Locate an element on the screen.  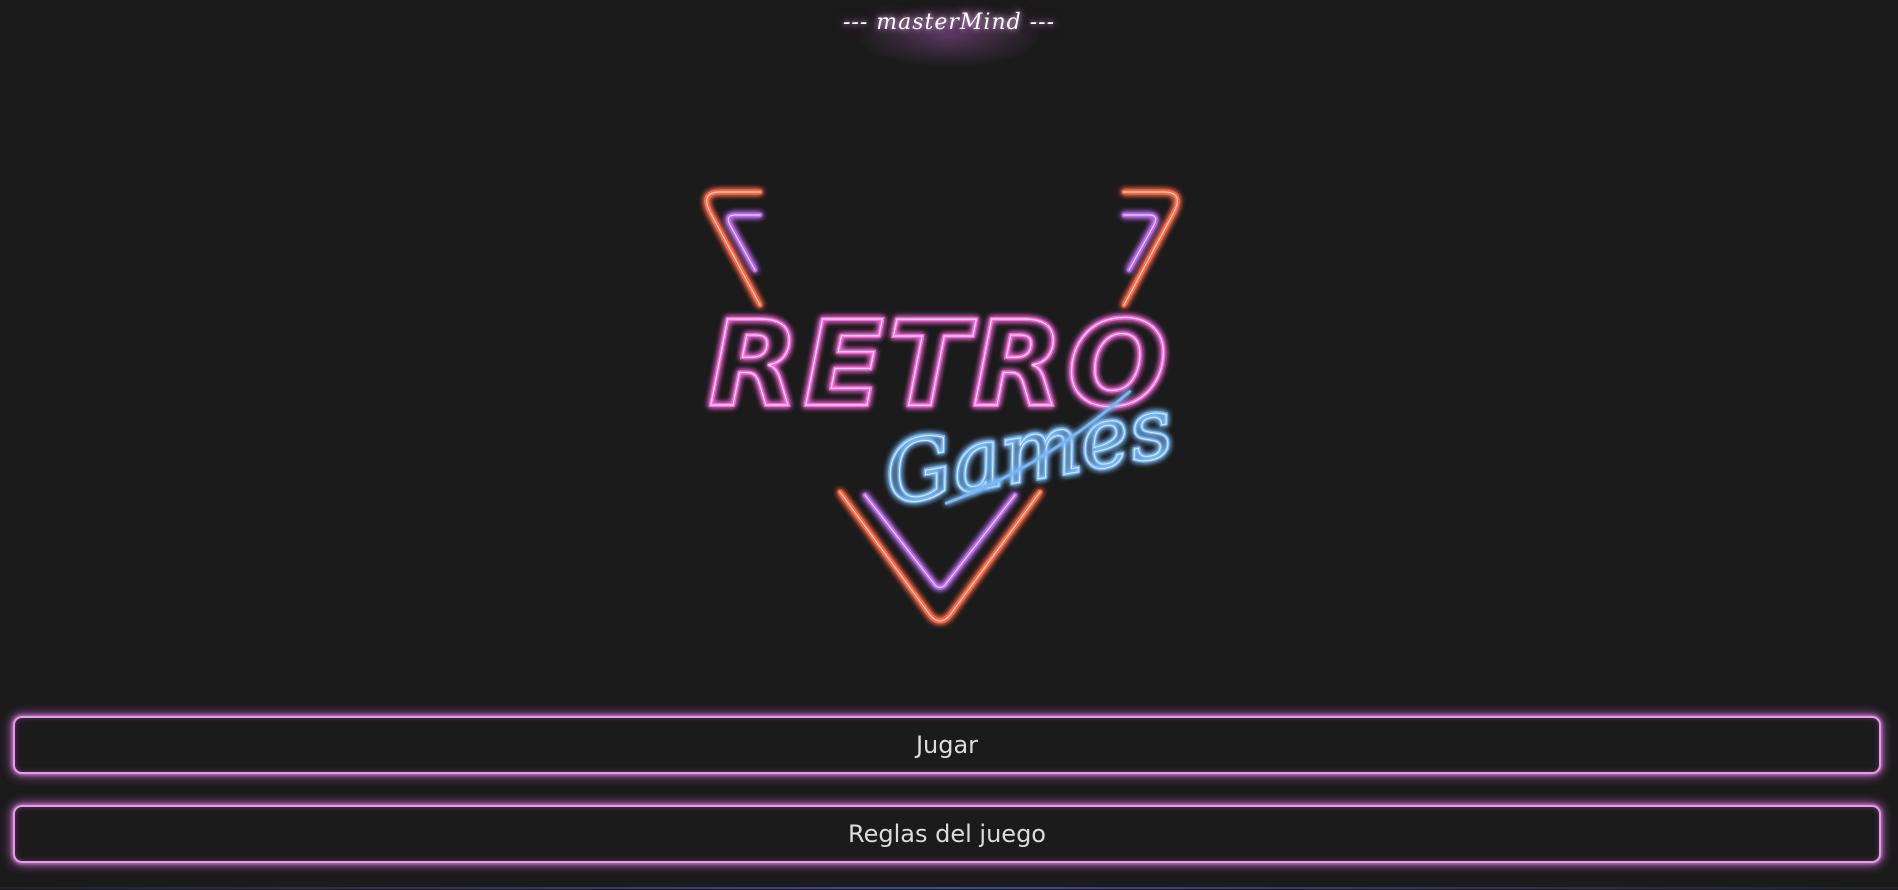
logo-svg: RETRO RETRO Games Games is located at coordinates (942, 406).